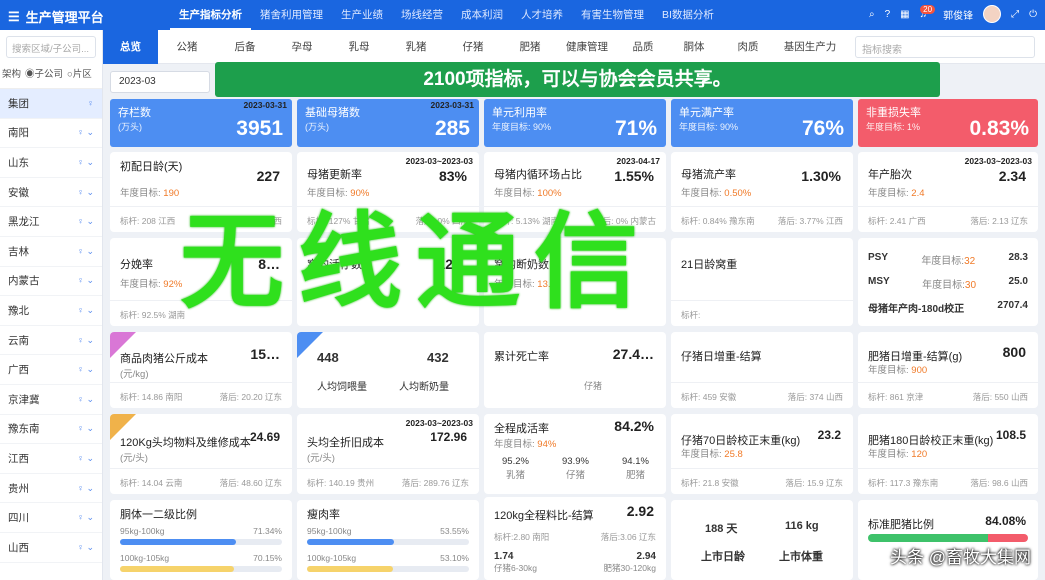  Describe the element at coordinates (587, 47) in the screenshot. I see `tab: 健康管理` at that location.